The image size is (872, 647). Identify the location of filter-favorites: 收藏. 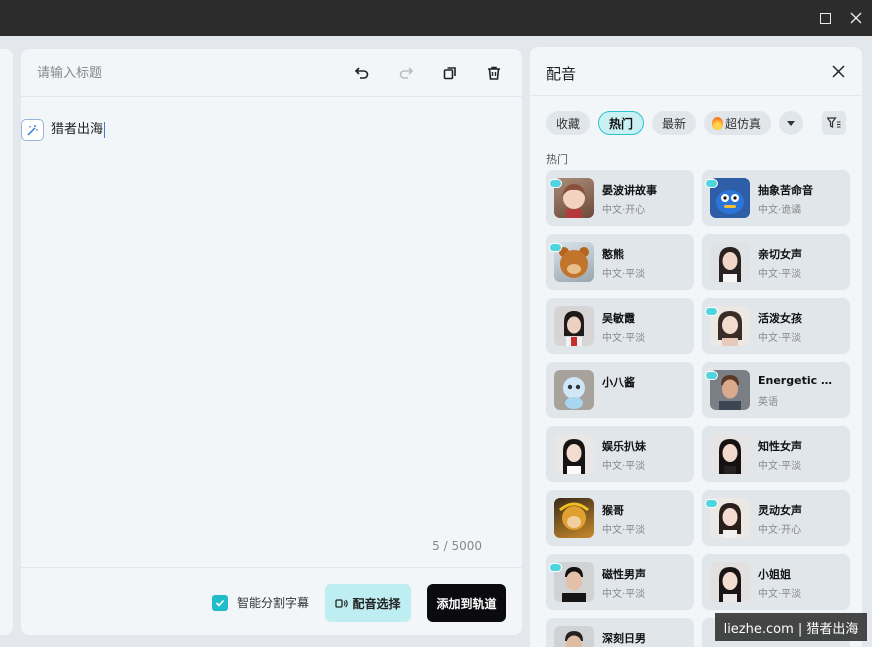
(568, 123).